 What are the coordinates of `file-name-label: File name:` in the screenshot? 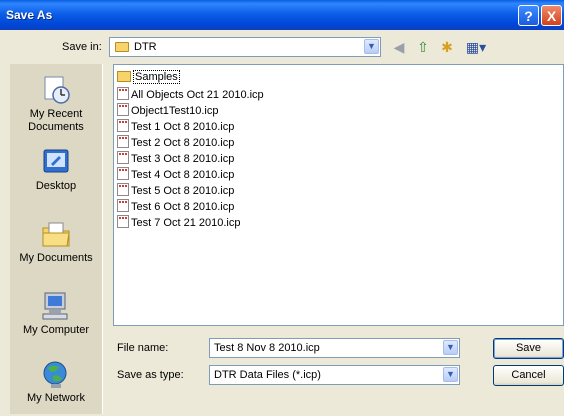 It's located at (143, 348).